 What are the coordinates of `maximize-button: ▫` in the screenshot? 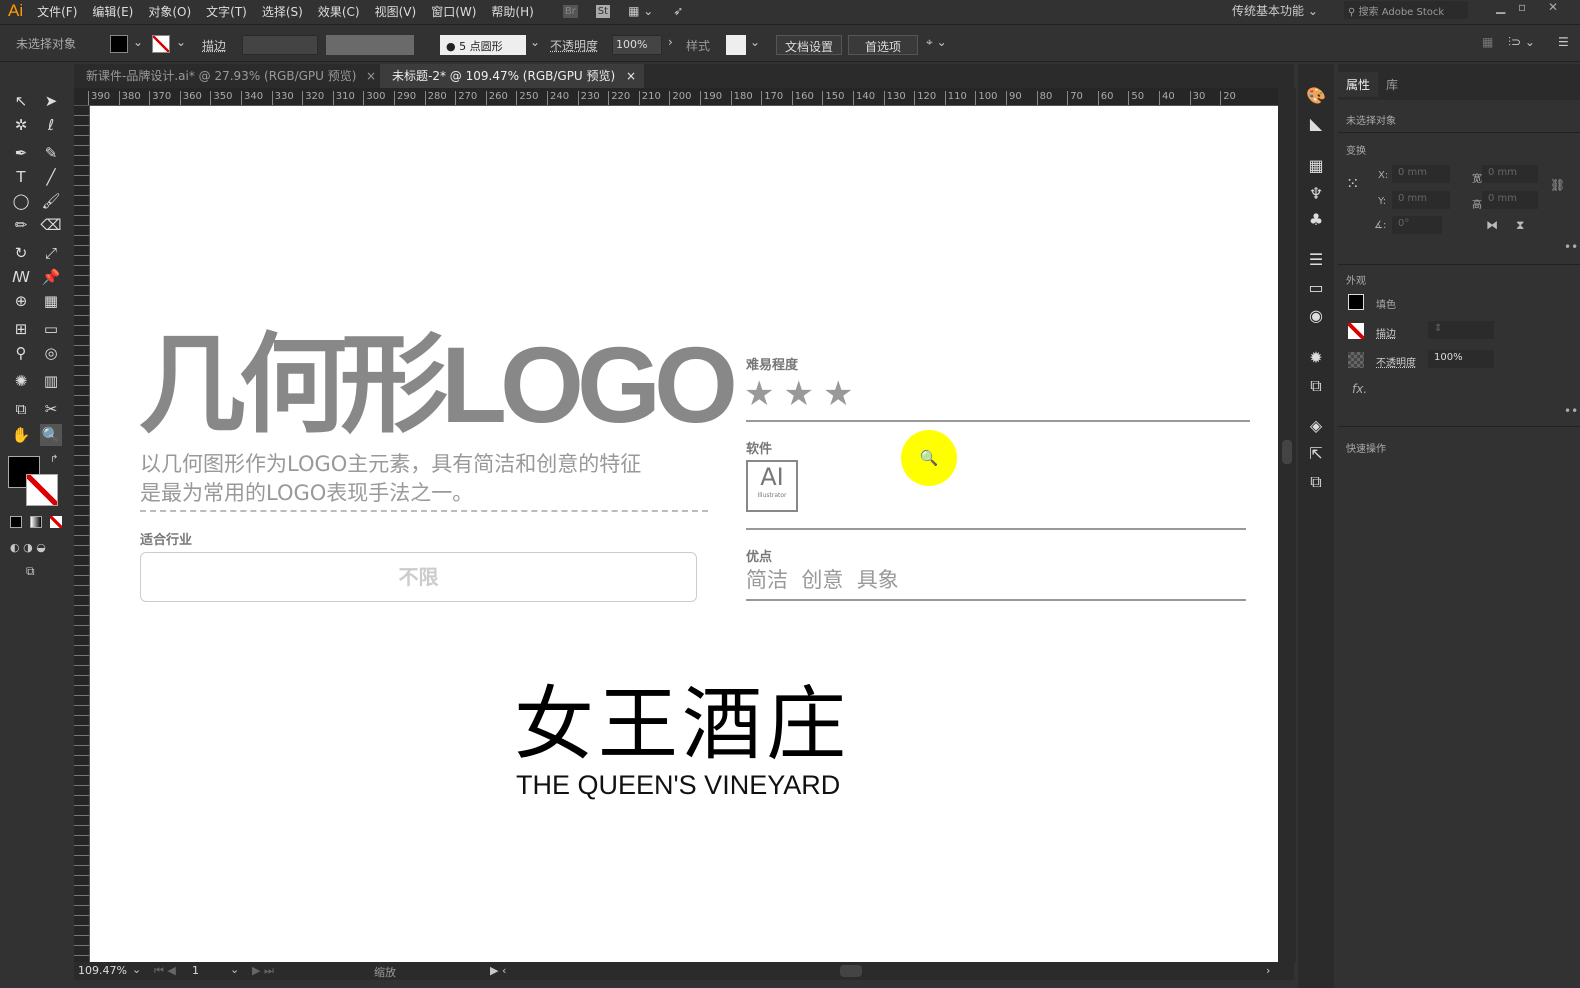 It's located at (1522, 7).